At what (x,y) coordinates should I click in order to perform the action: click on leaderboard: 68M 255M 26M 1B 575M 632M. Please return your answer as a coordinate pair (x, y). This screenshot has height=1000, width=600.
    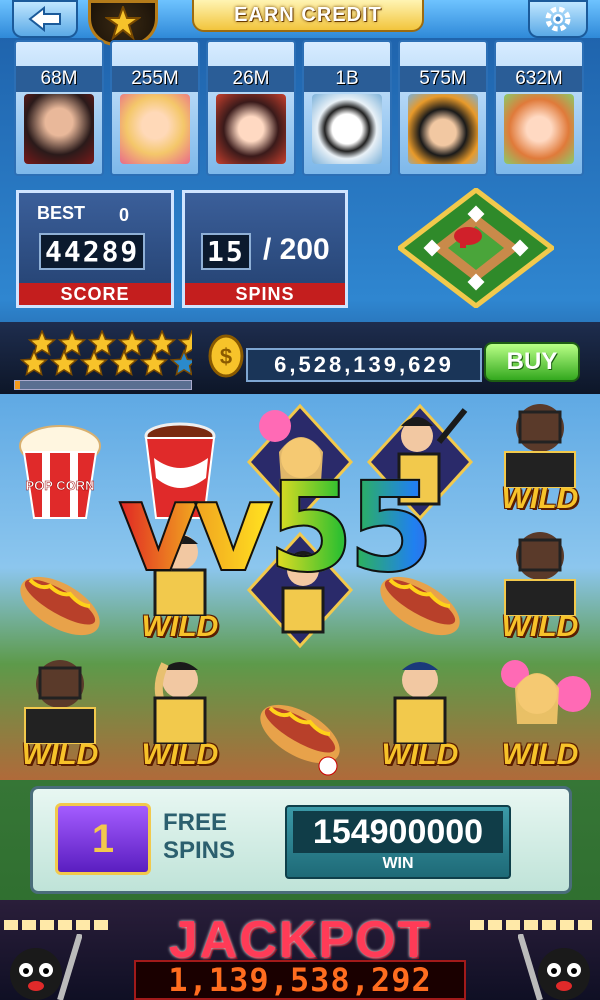
    Looking at the image, I should click on (301, 109).